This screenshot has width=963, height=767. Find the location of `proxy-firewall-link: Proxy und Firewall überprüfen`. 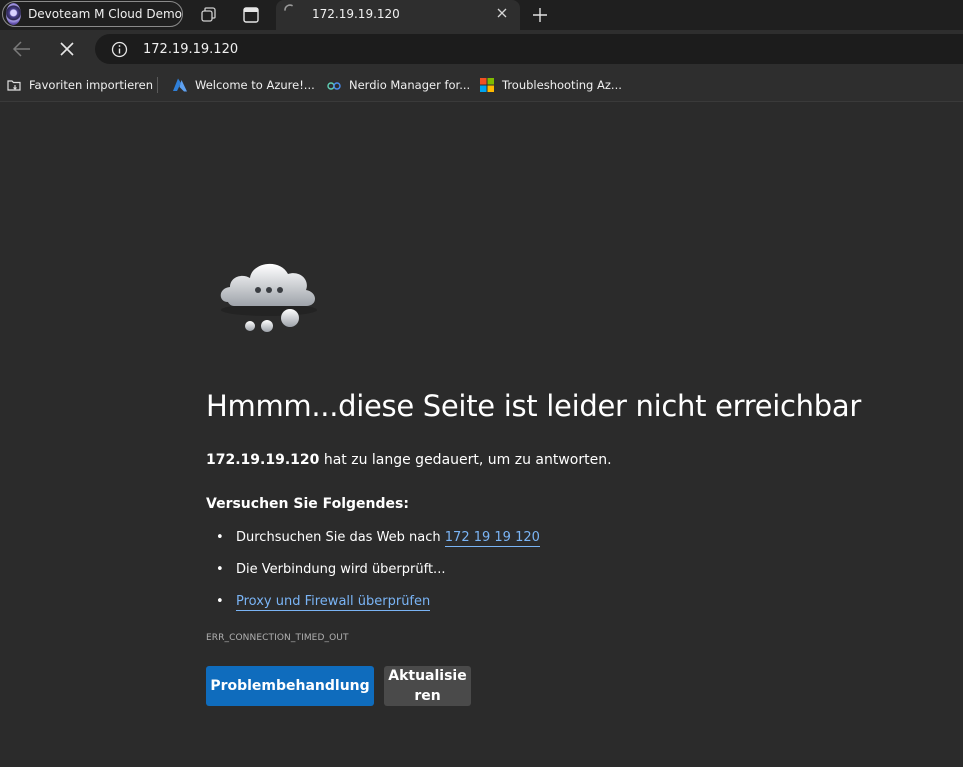

proxy-firewall-link: Proxy und Firewall überprüfen is located at coordinates (333, 602).